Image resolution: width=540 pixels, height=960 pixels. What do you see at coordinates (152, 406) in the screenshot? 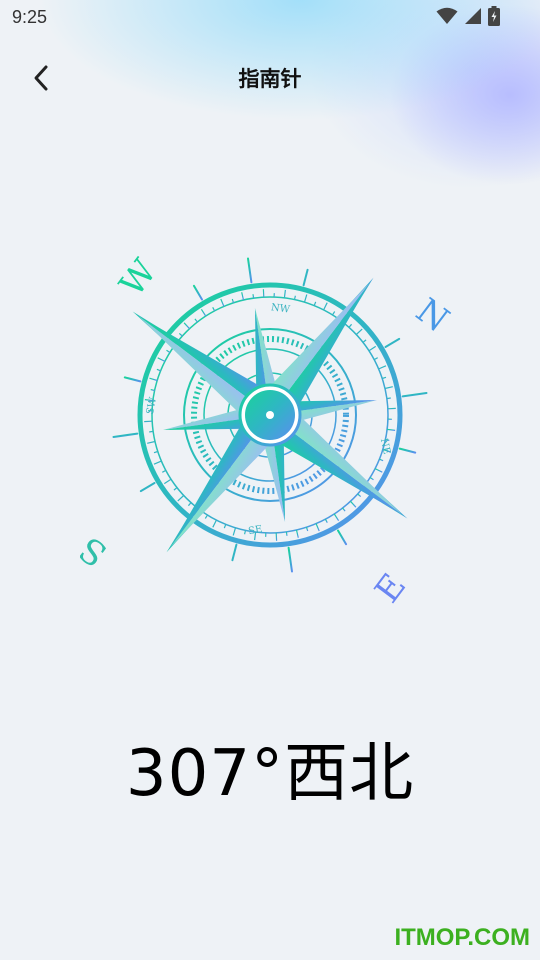
I see `label-sw: SW` at bounding box center [152, 406].